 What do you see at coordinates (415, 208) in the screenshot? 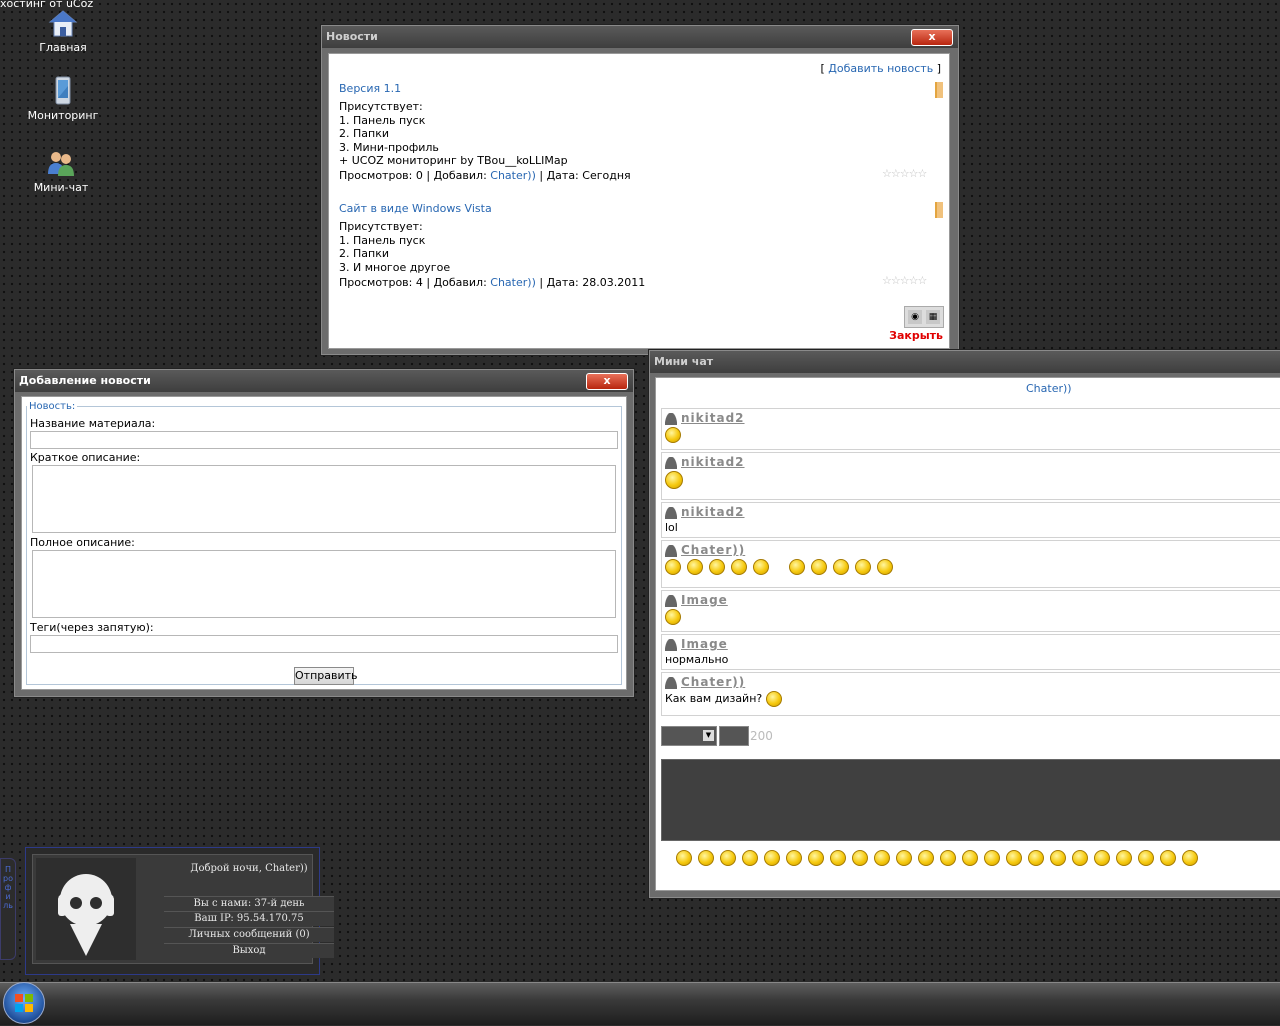
I see `news-entry-title: Сайт в виде Windows Vista` at bounding box center [415, 208].